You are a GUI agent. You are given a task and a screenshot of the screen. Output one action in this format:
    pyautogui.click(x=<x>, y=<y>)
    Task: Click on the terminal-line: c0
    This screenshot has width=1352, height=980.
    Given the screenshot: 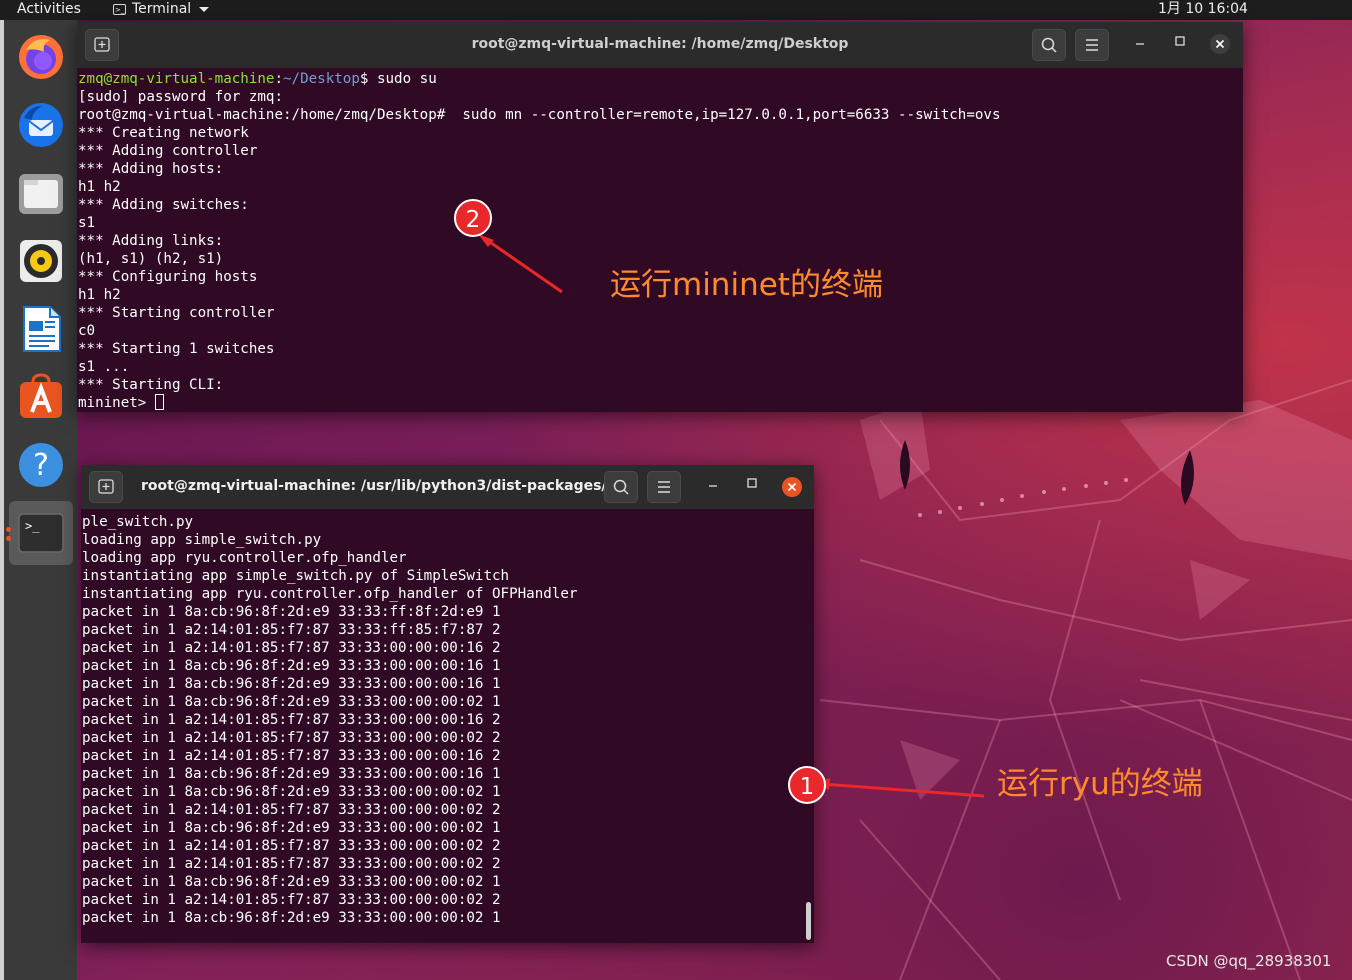 What is the action you would take?
    pyautogui.click(x=87, y=331)
    